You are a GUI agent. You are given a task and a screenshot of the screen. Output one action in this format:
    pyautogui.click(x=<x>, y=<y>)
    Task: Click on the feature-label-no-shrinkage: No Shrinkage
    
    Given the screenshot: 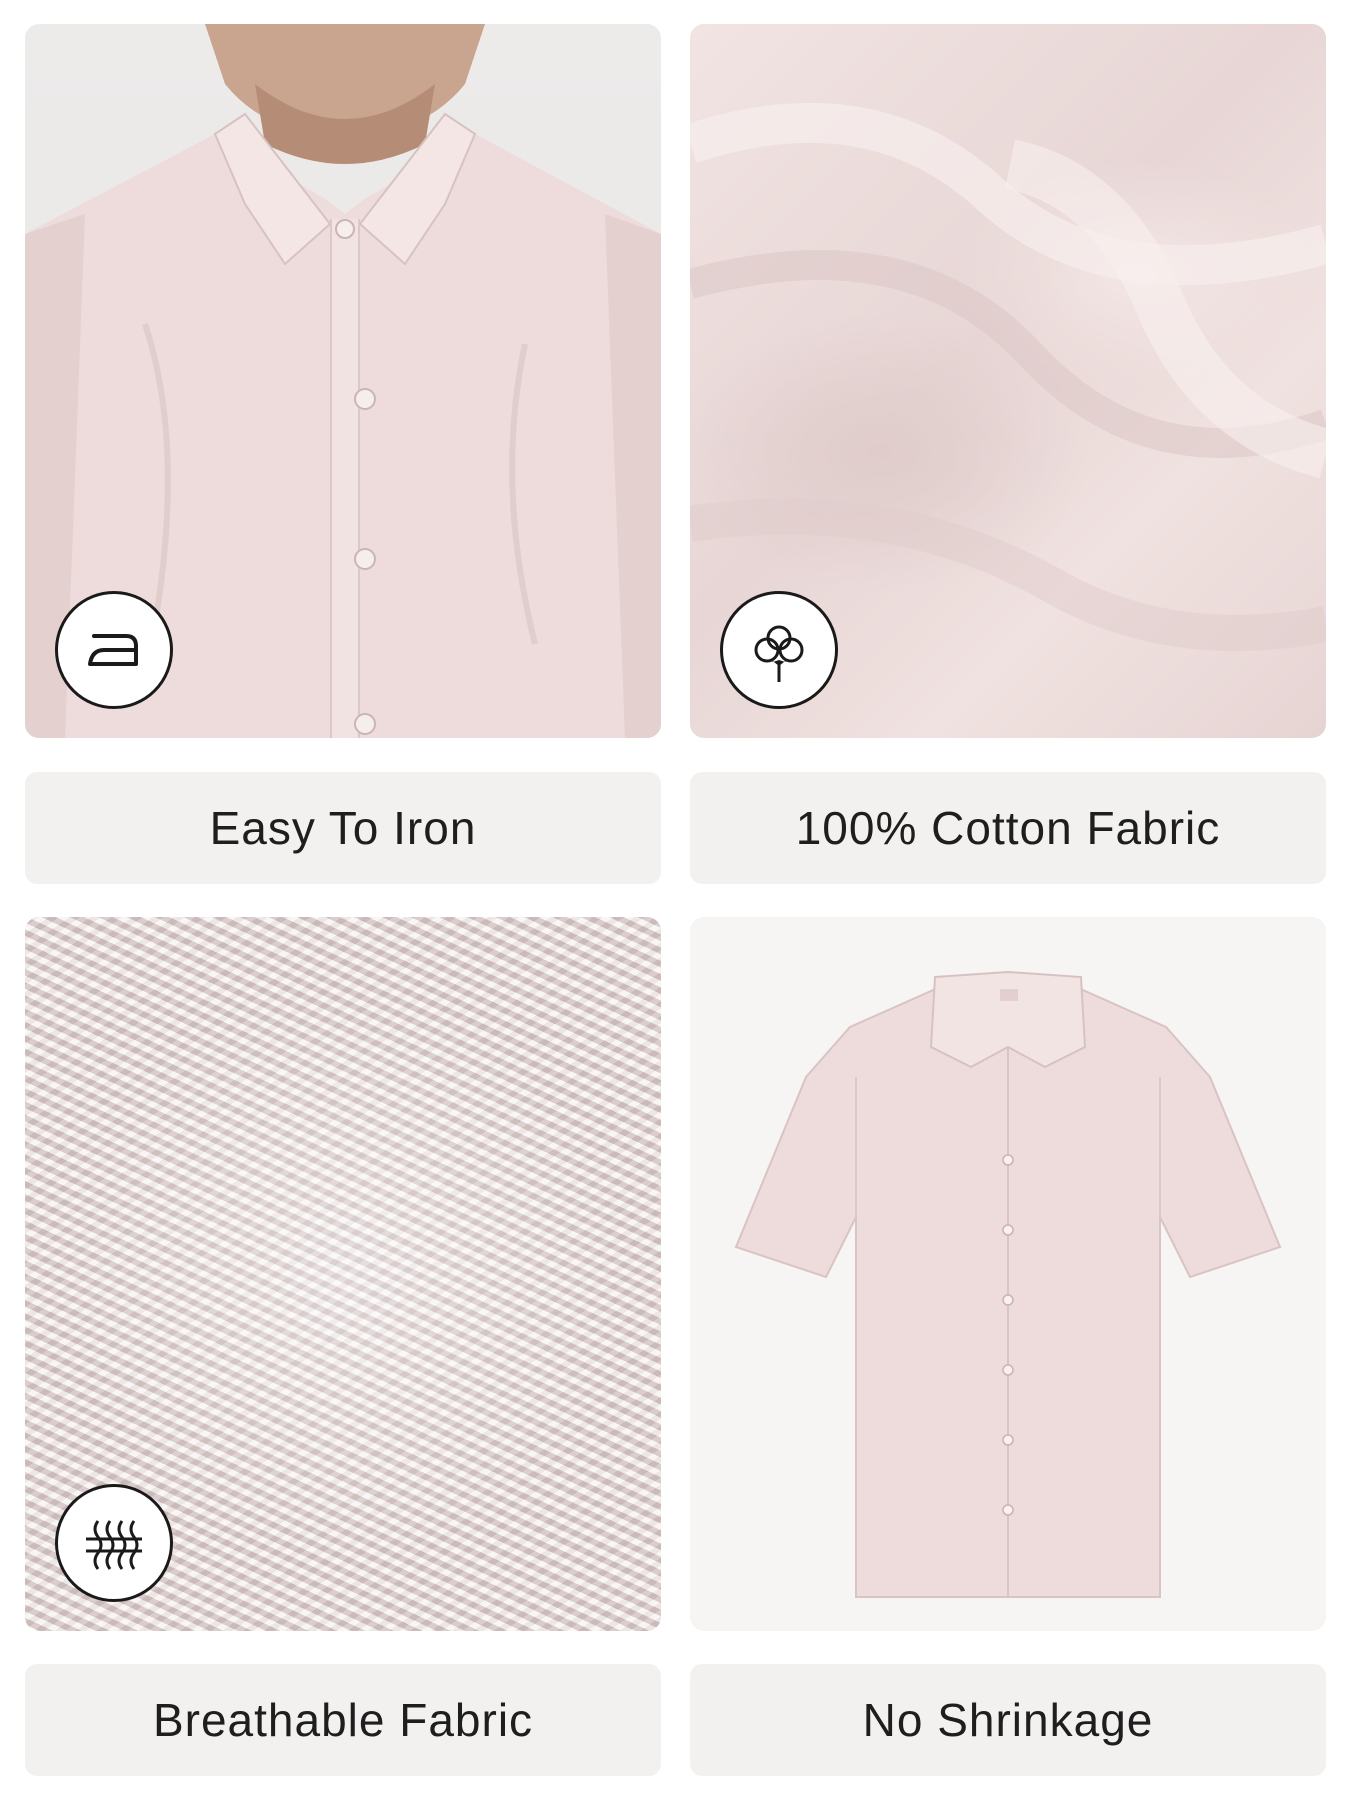 What is the action you would take?
    pyautogui.click(x=1008, y=1720)
    